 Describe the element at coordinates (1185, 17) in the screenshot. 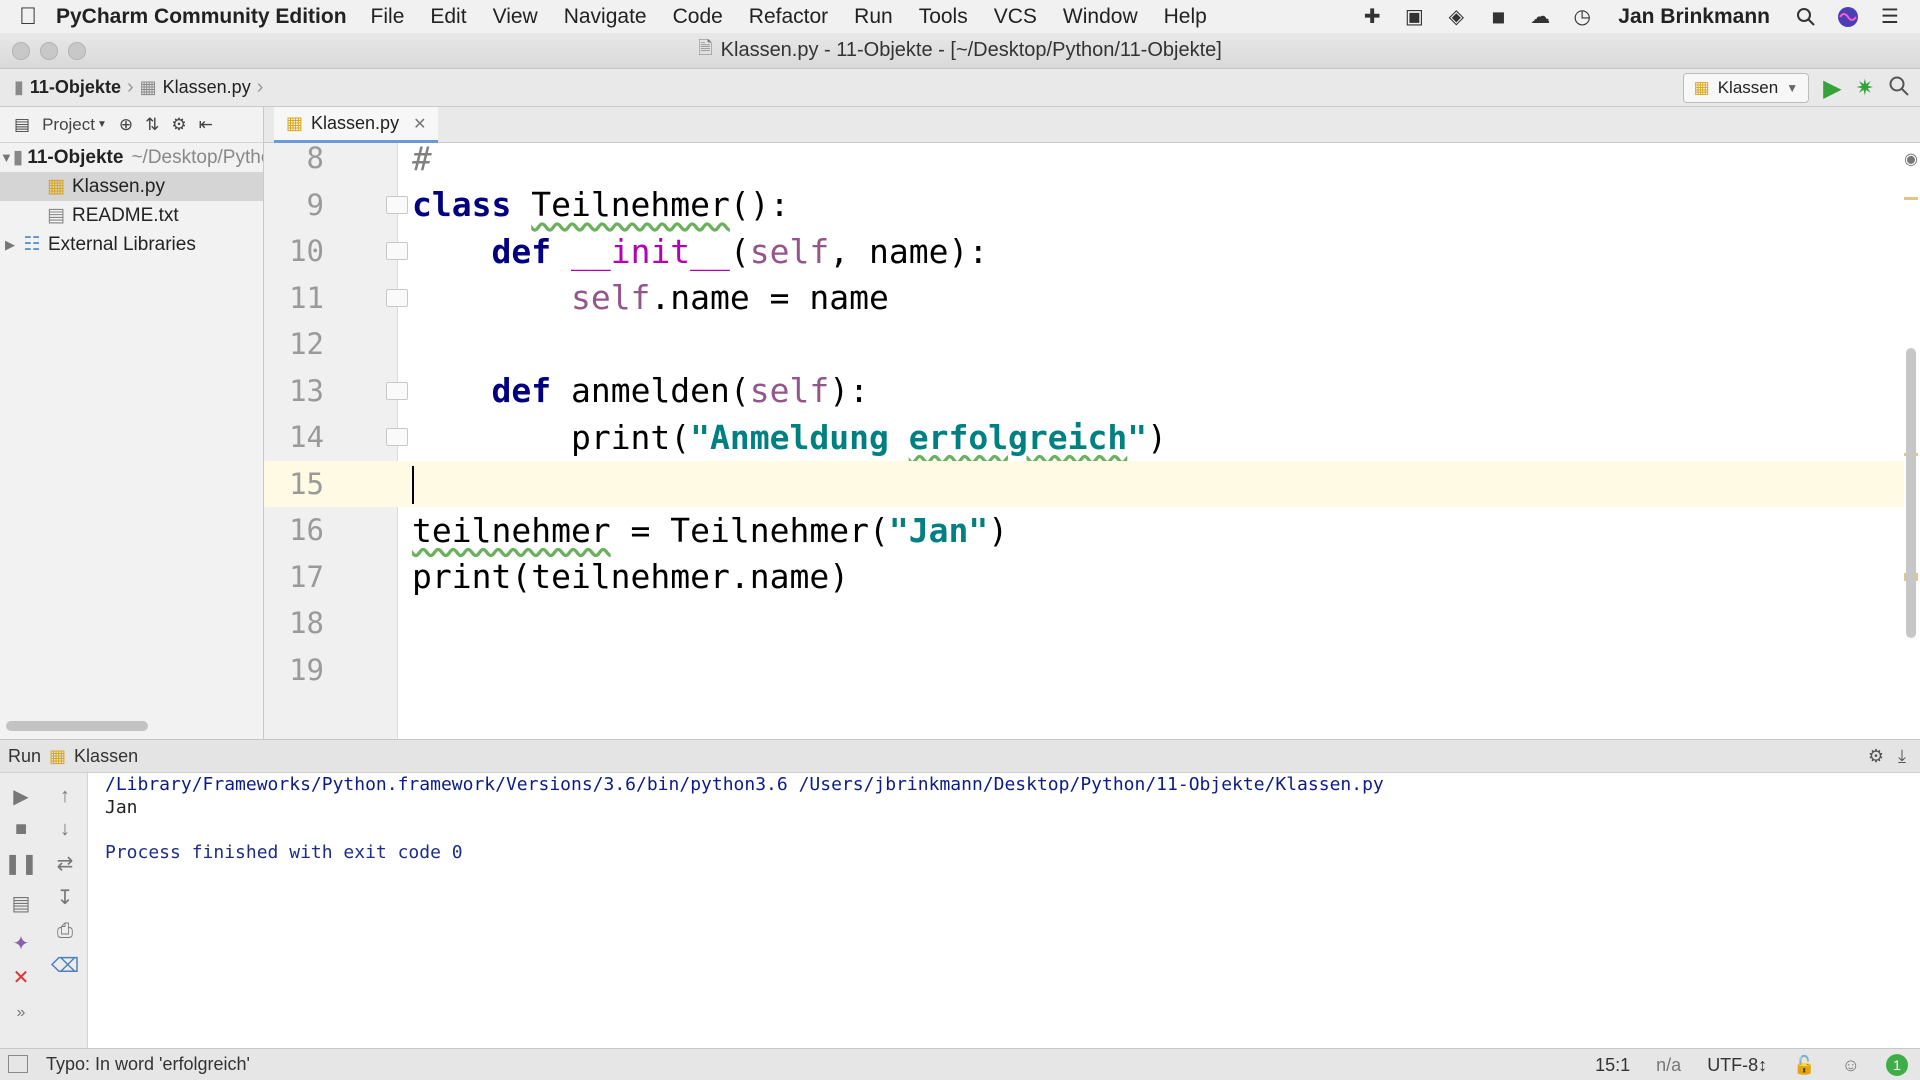

I see `menu-help: Help` at that location.